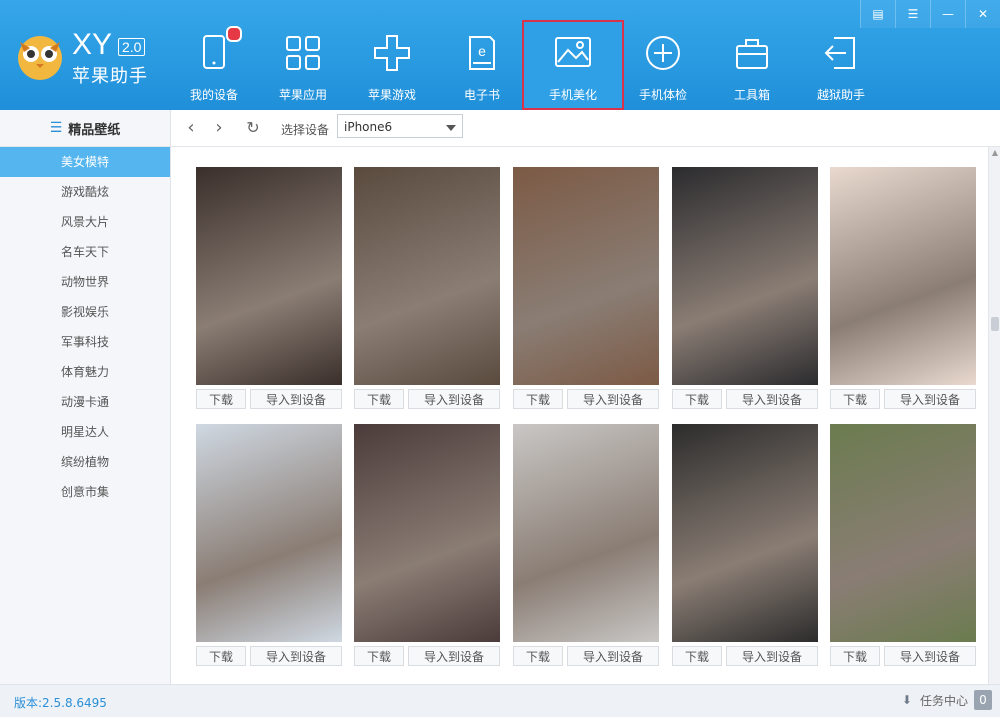 Image resolution: width=1000 pixels, height=717 pixels. I want to click on plus-circle-icon, so click(663, 53).